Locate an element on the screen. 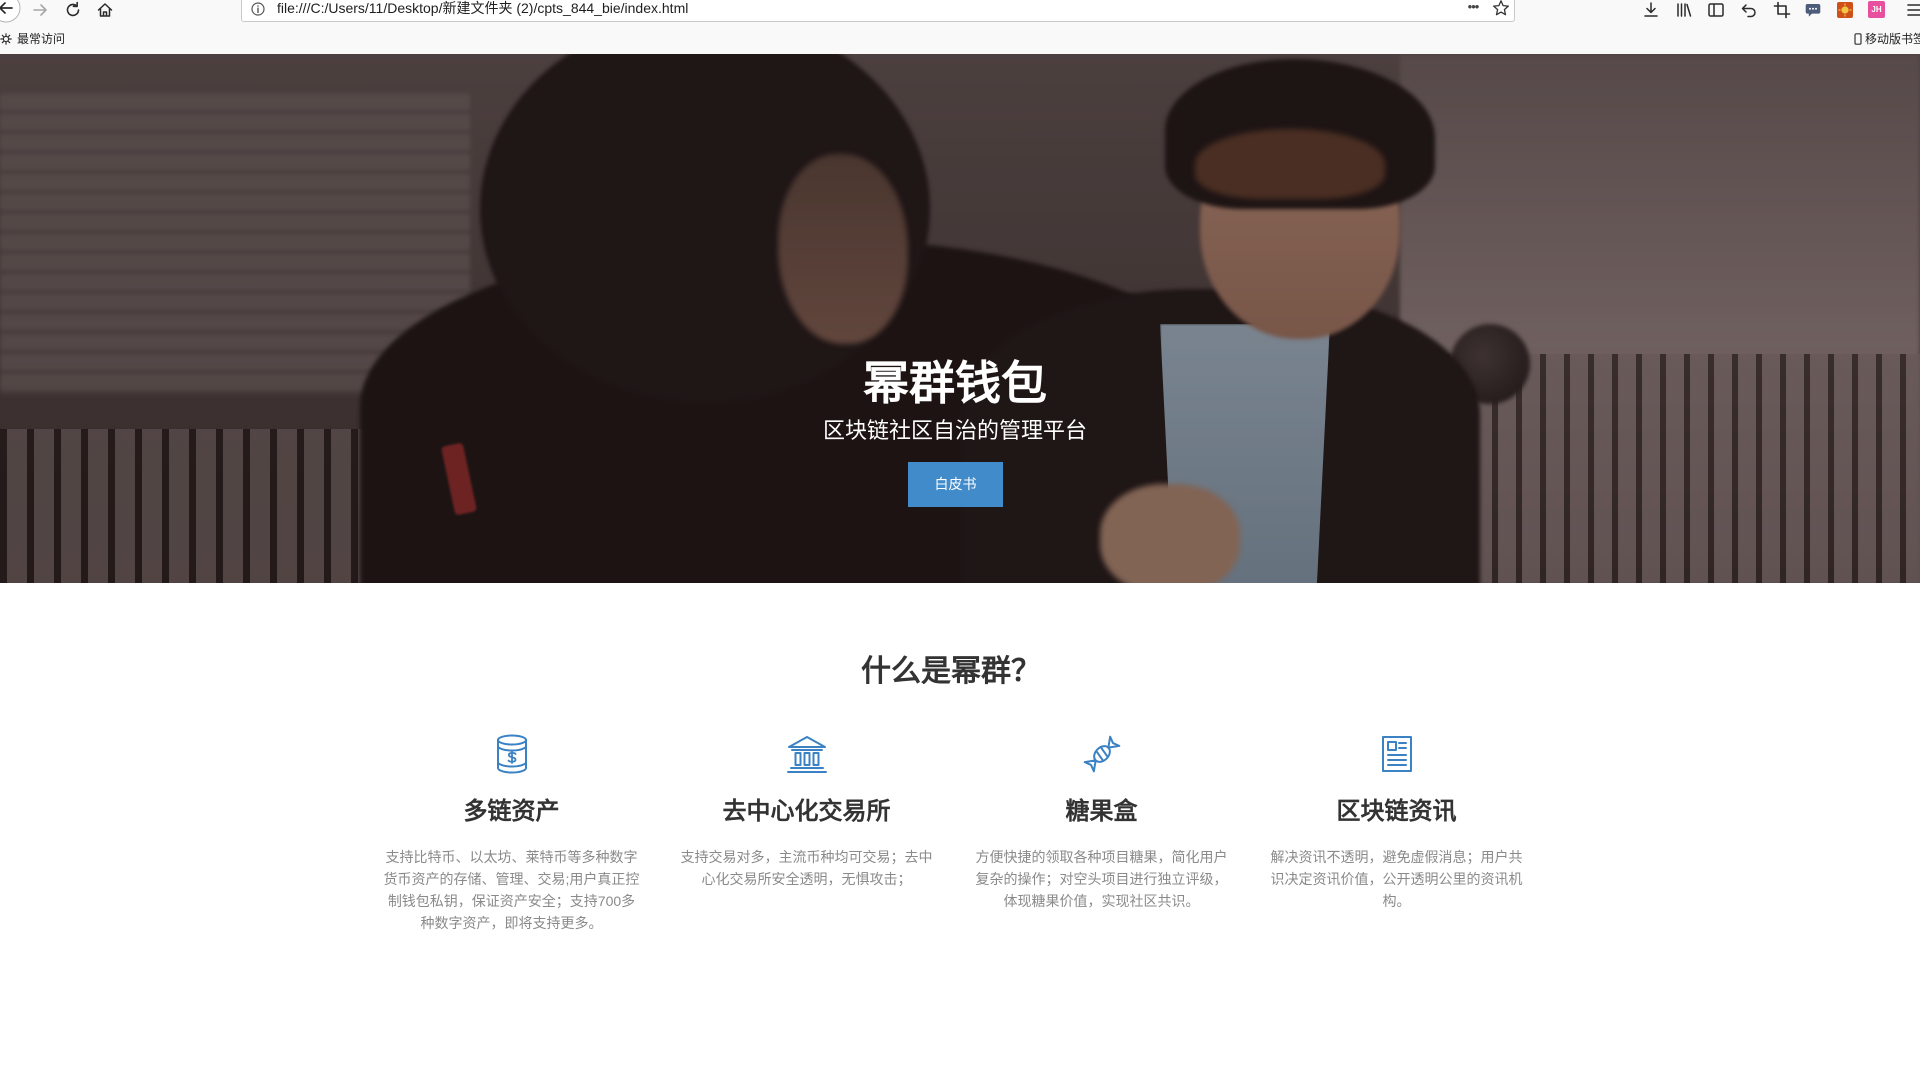 The image size is (1920, 1080). coins-icon is located at coordinates (512, 754).